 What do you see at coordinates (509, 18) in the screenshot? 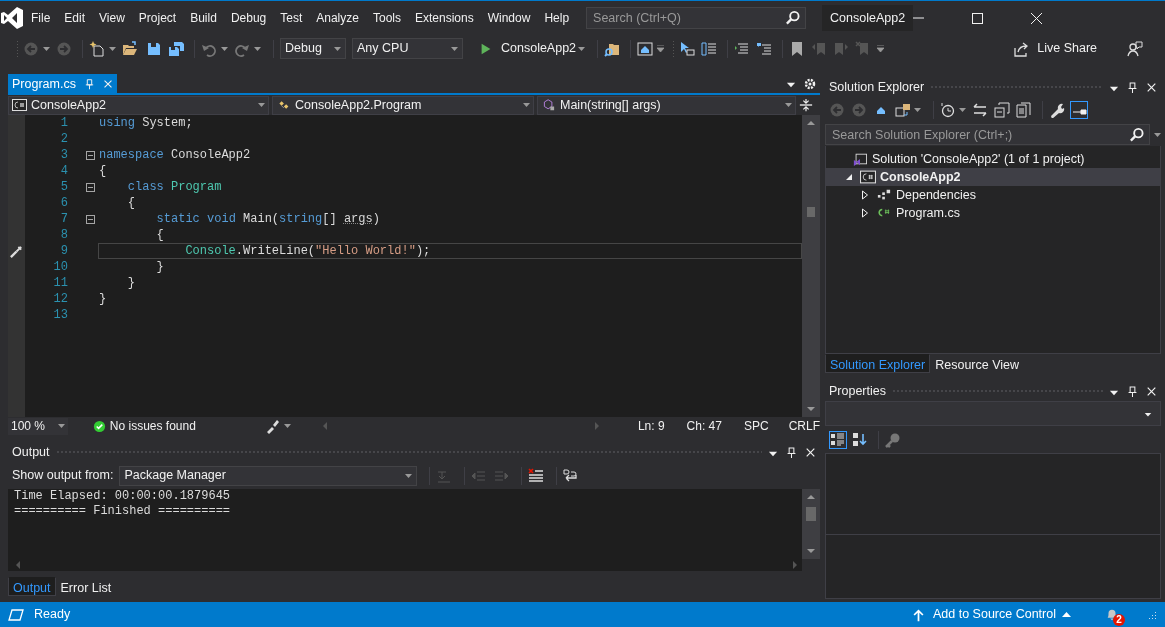
I see `menu-item: Window` at bounding box center [509, 18].